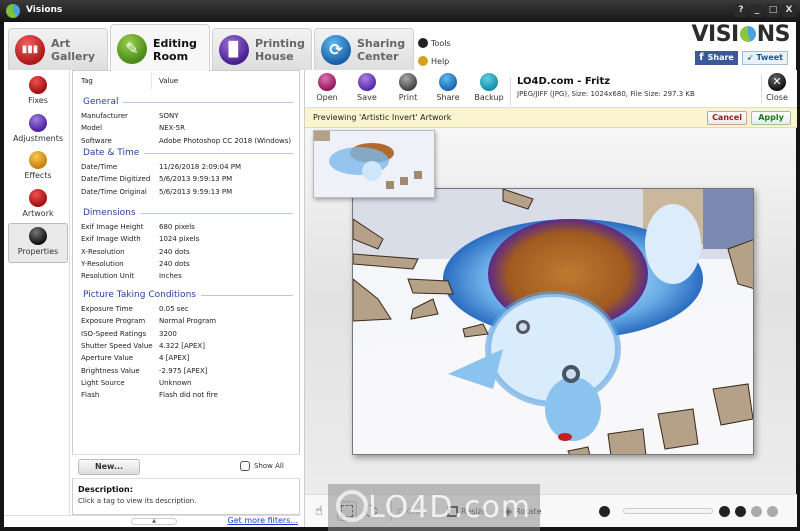 This screenshot has height=531, width=800. Describe the element at coordinates (135, 311) in the screenshot. I see `property-row: Exposure Time 0.05 sec` at that location.